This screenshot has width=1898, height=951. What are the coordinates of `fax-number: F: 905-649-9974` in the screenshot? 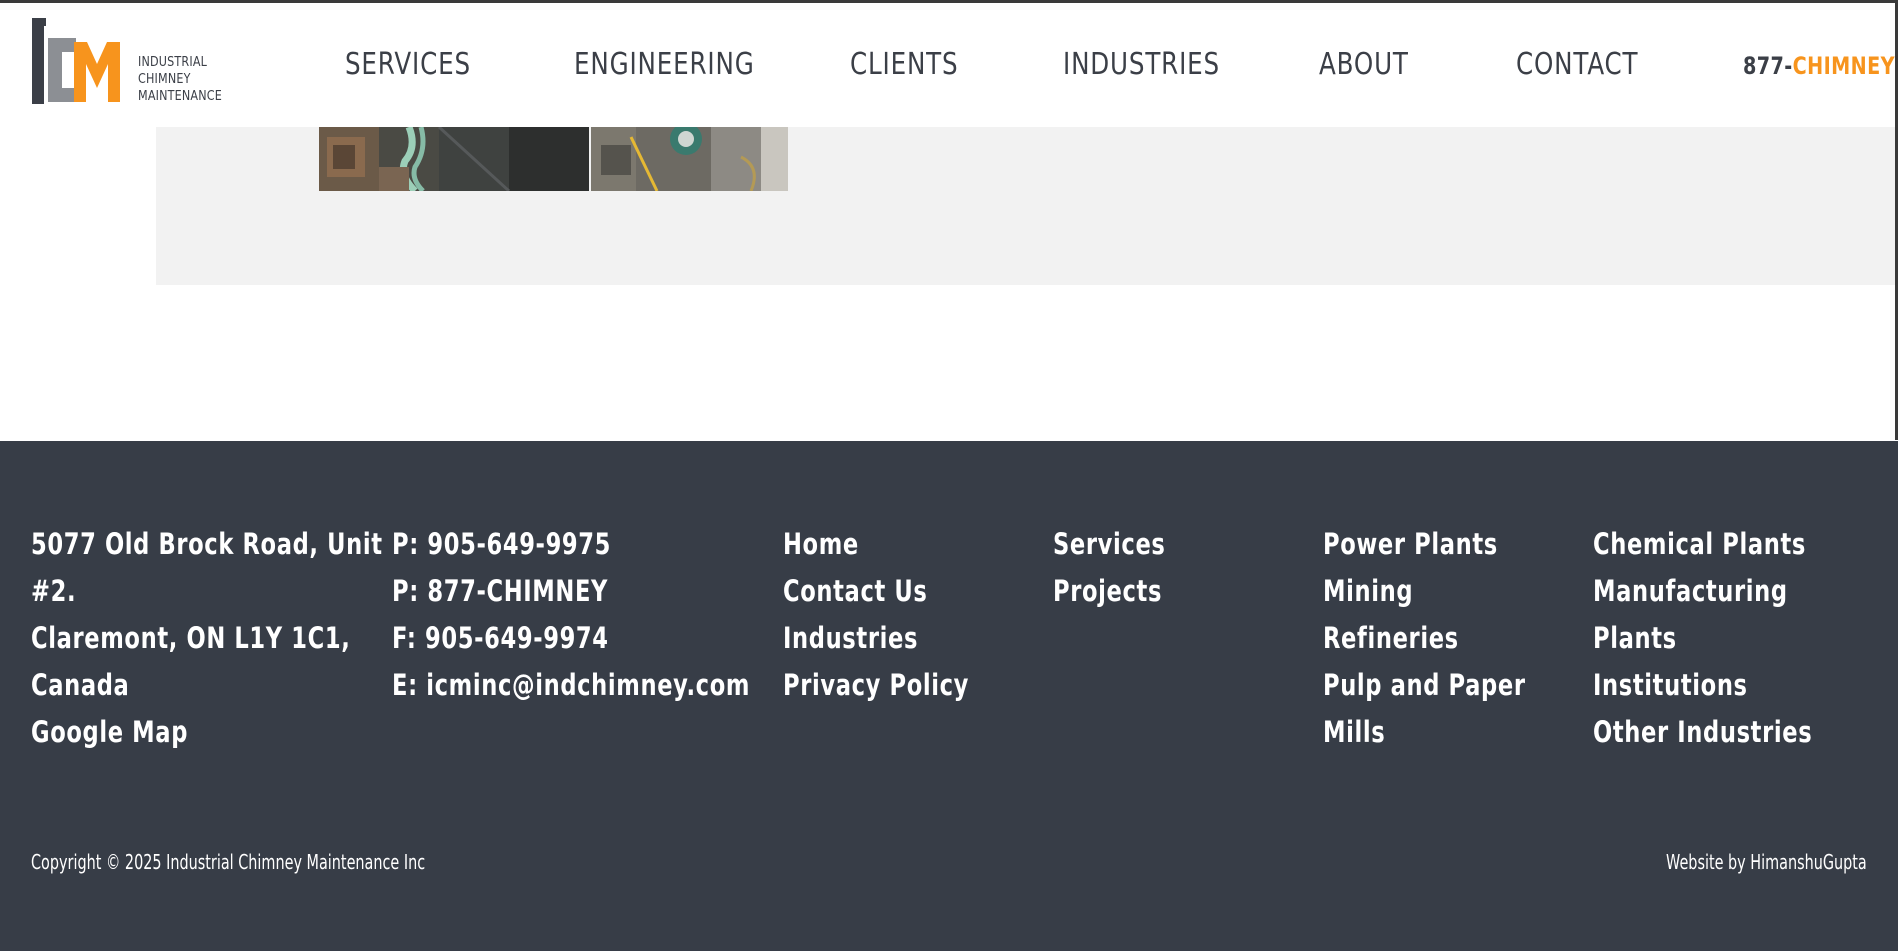 It's located at (500, 638).